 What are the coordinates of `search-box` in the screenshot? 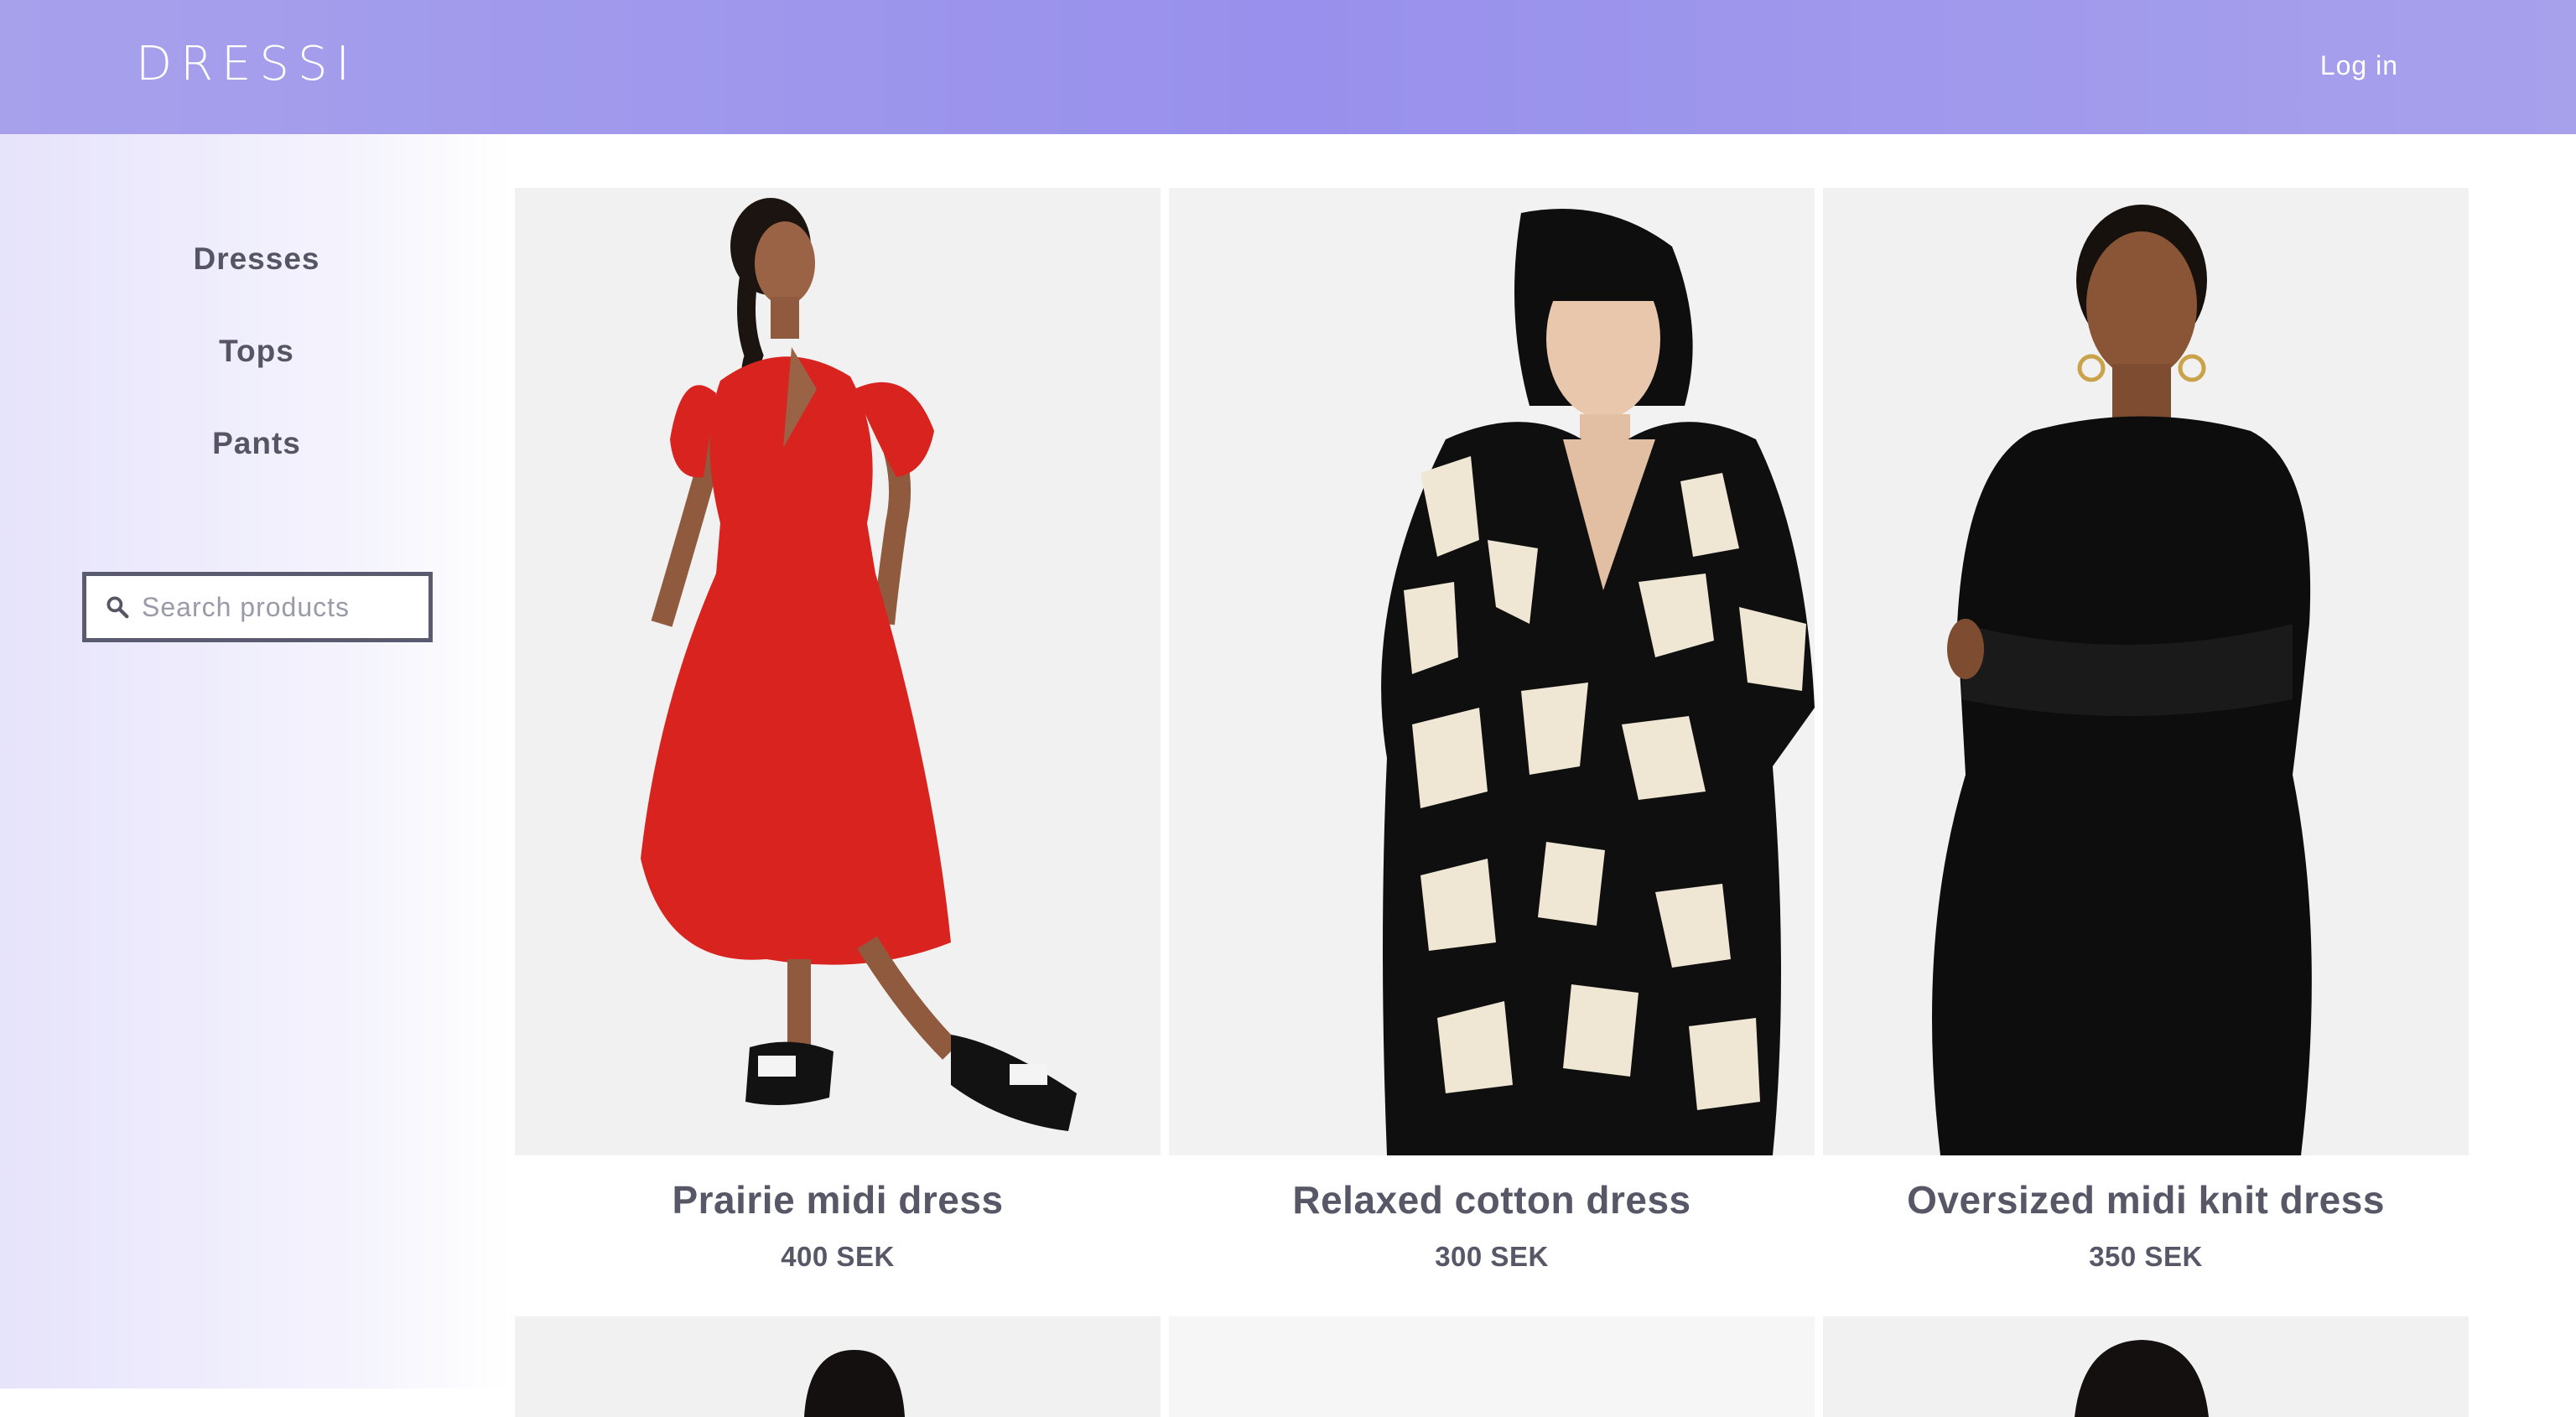 It's located at (257, 607).